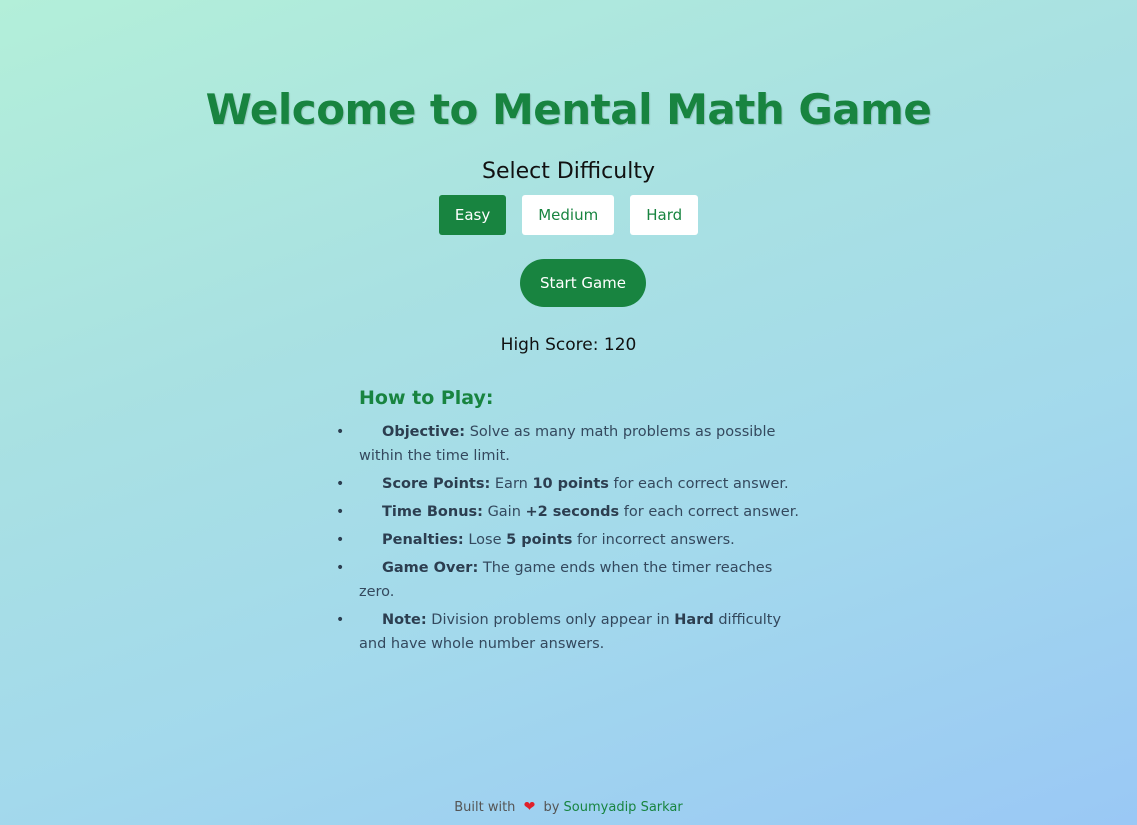  Describe the element at coordinates (664, 215) in the screenshot. I see `difficulty-hard-button: Hard` at that location.